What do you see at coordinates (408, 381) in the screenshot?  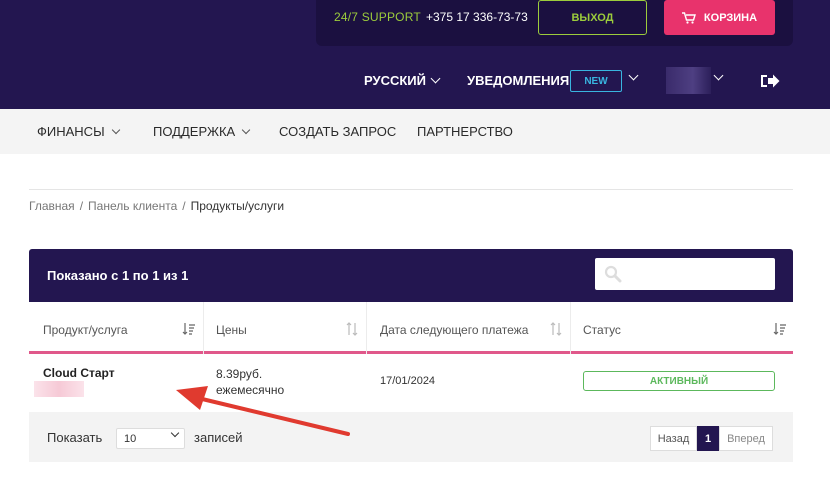 I see `next-payment-date: 17/01/2024` at bounding box center [408, 381].